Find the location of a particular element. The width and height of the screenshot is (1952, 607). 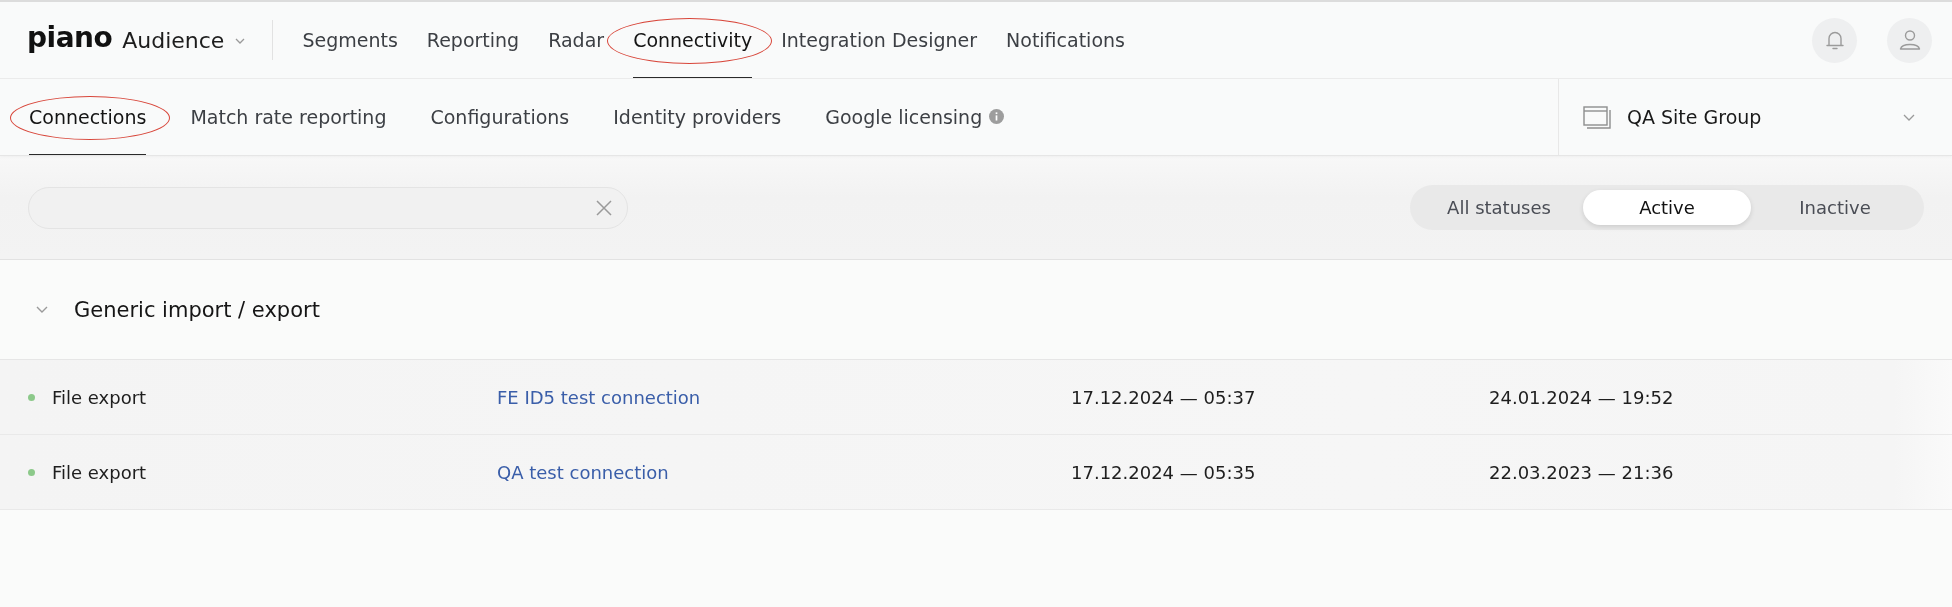

close-icon is located at coordinates (604, 207).